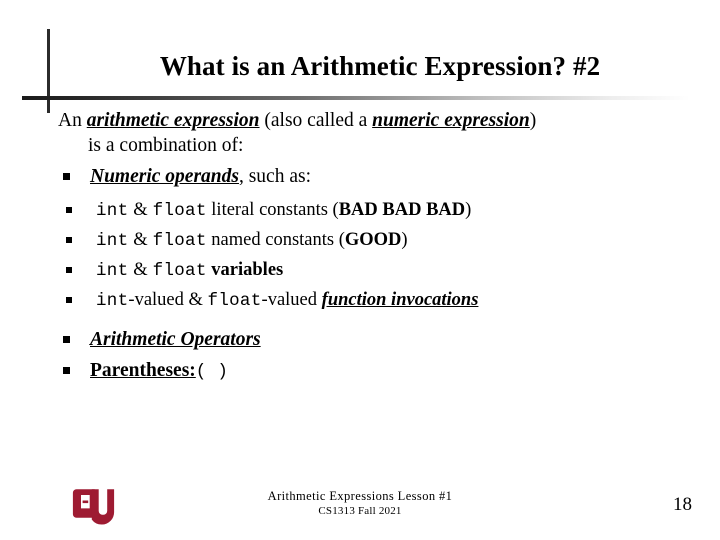 The image size is (720, 540). I want to click on code-int-4: int, so click(112, 301).